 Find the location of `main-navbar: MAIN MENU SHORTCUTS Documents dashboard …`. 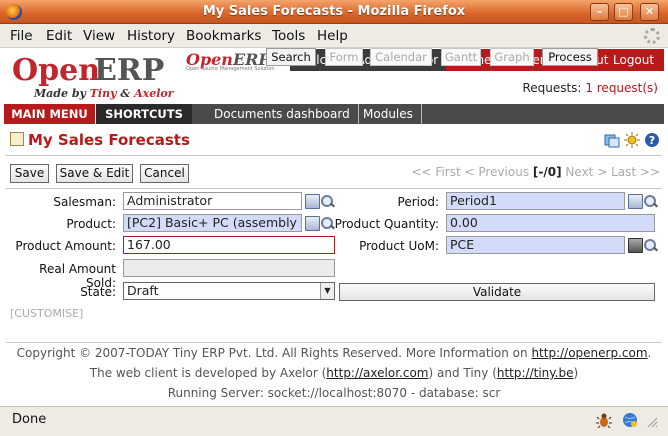

main-navbar: MAIN MENU SHORTCUTS Documents dashboard … is located at coordinates (334, 114).